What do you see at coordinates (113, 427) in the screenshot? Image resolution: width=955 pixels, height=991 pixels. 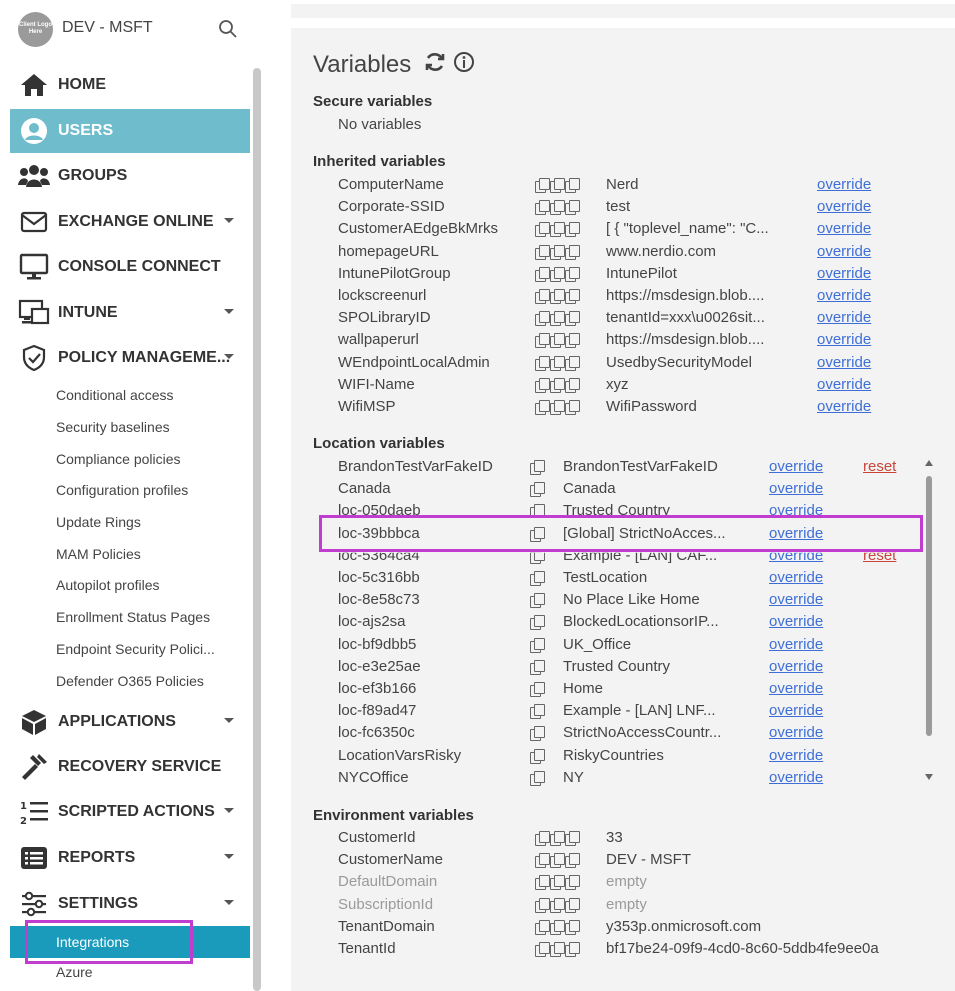 I see `sub-security-baselines: Security baselines` at bounding box center [113, 427].